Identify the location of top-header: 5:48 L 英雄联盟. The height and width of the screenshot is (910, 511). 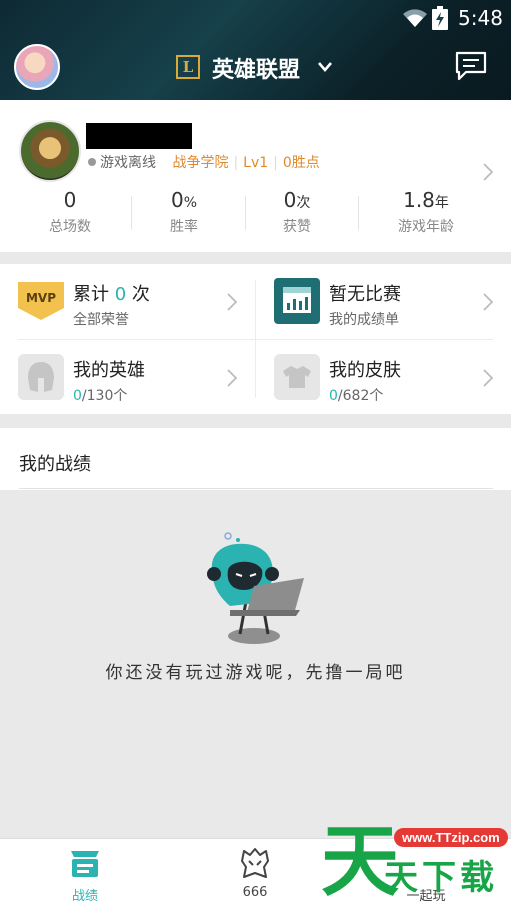
(255, 50).